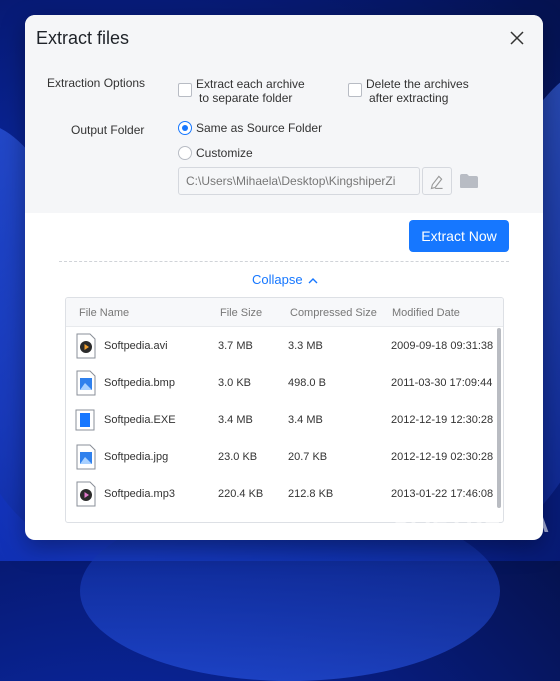 This screenshot has width=560, height=681. Describe the element at coordinates (136, 346) in the screenshot. I see `file-name: Softpedia.avi` at that location.